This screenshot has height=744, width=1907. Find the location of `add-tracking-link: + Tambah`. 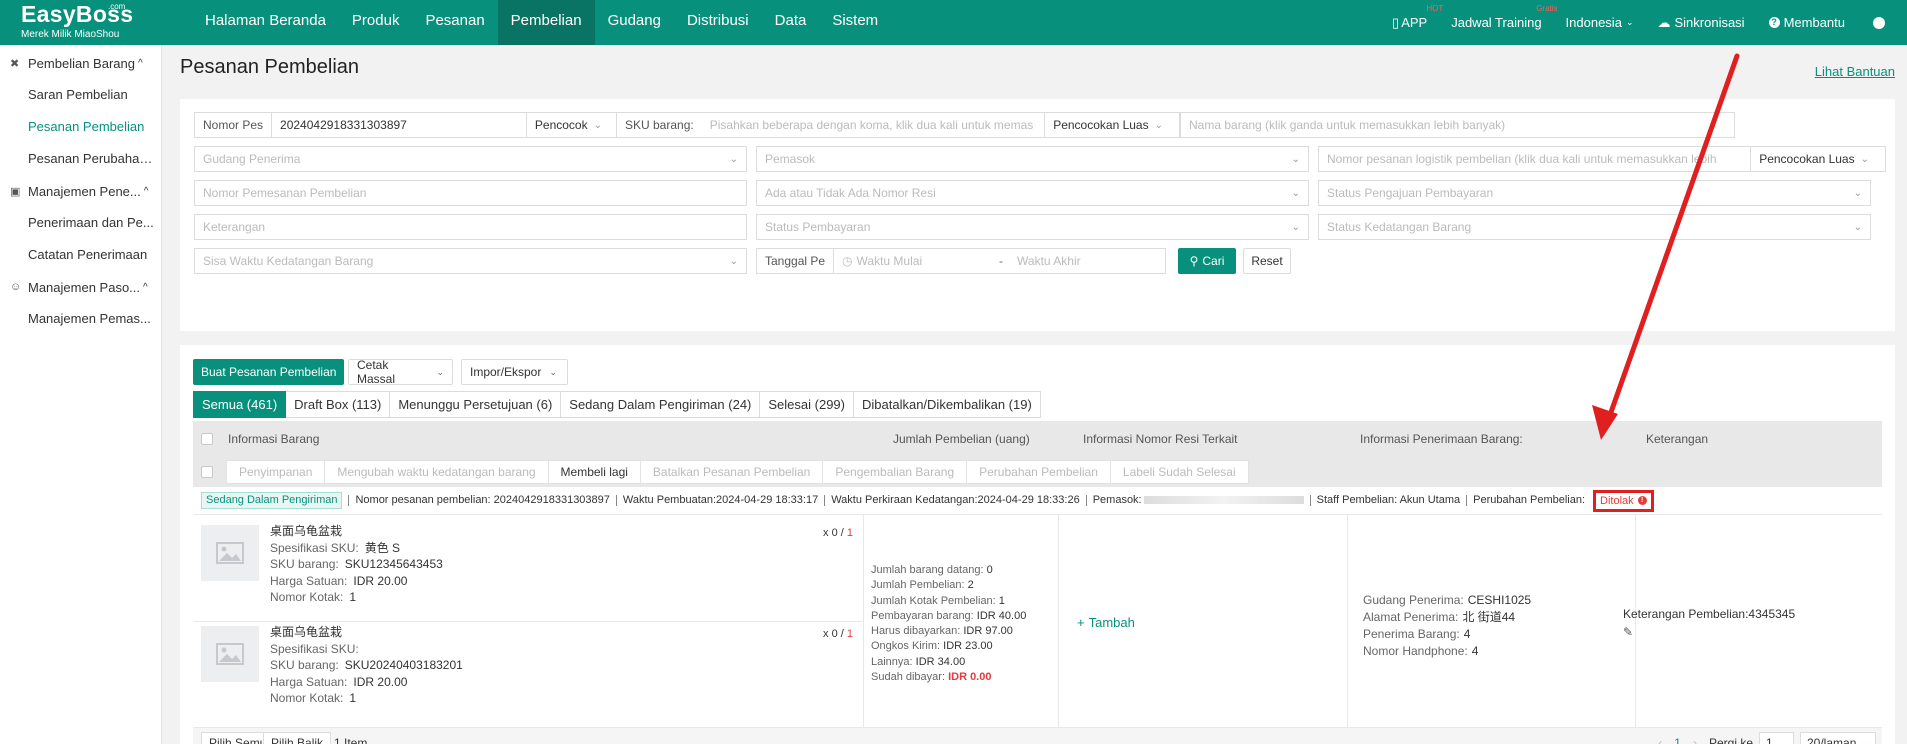

add-tracking-link: + Tambah is located at coordinates (1106, 622).